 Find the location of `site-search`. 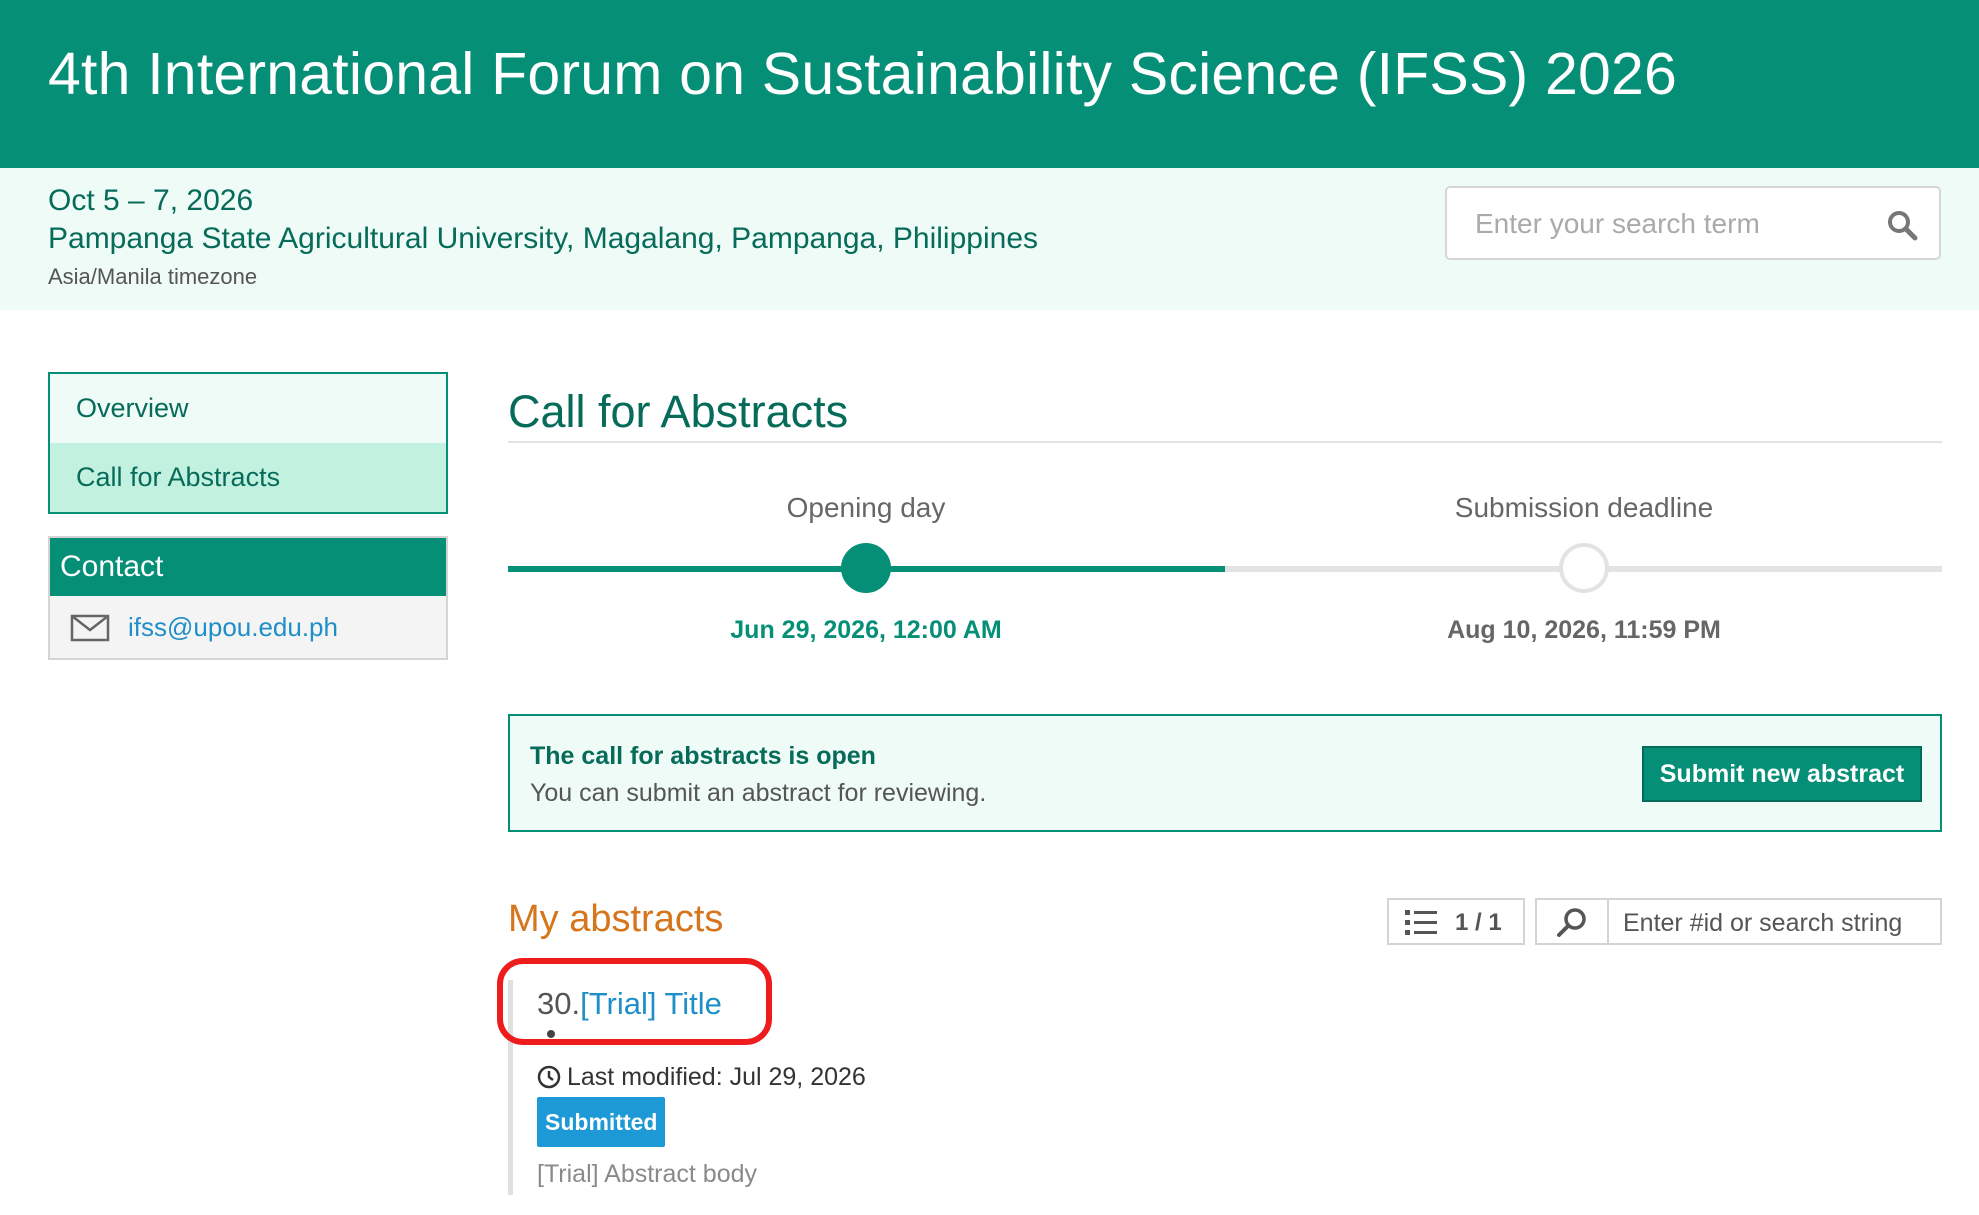

site-search is located at coordinates (1693, 223).